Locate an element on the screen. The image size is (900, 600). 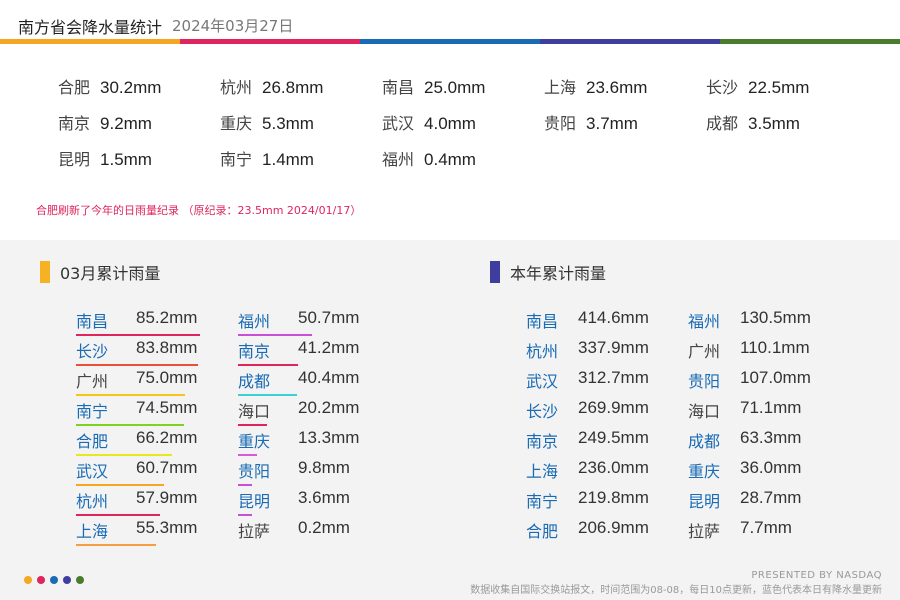
ranking-item: 合肥 66.2mm is located at coordinates (141, 442).